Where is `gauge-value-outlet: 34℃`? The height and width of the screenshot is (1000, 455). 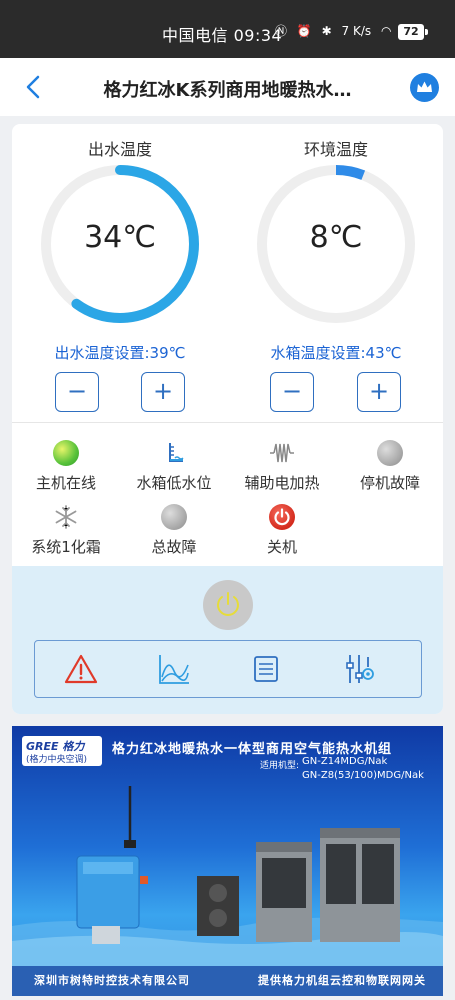 gauge-value-outlet: 34℃ is located at coordinates (120, 237).